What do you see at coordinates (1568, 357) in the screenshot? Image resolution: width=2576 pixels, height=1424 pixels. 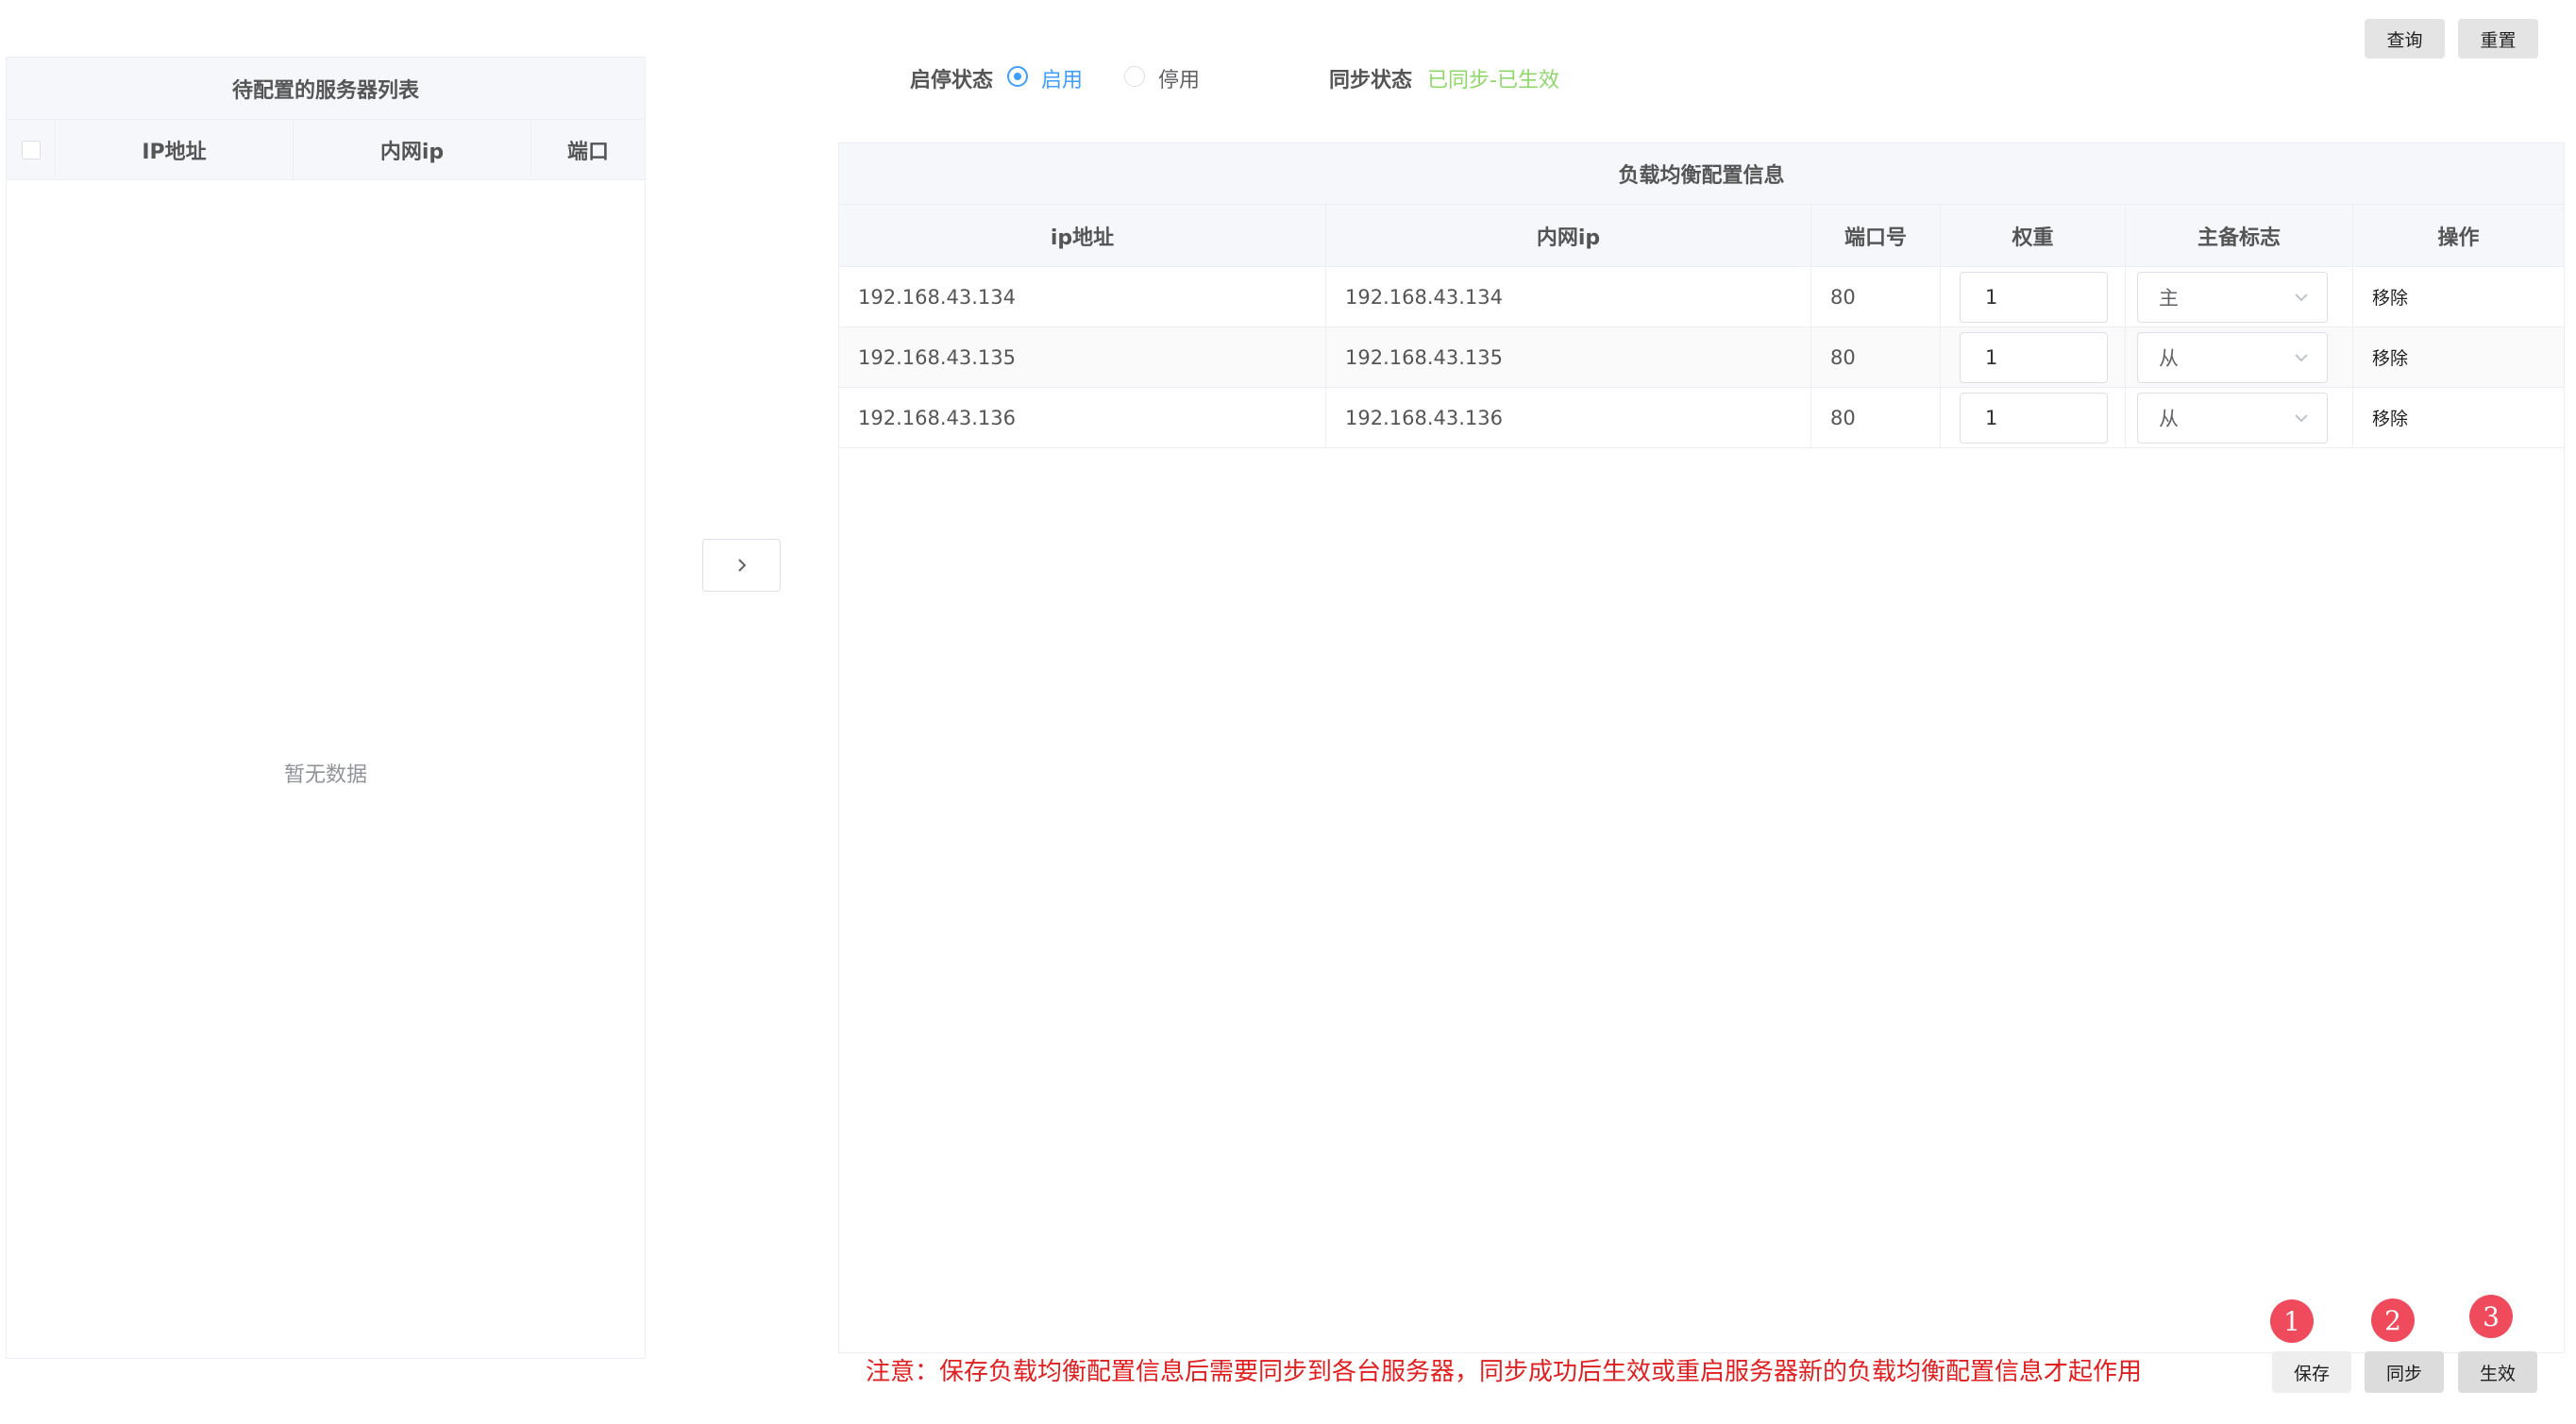 I see `inner-ip-cell: 192.168.43.135` at bounding box center [1568, 357].